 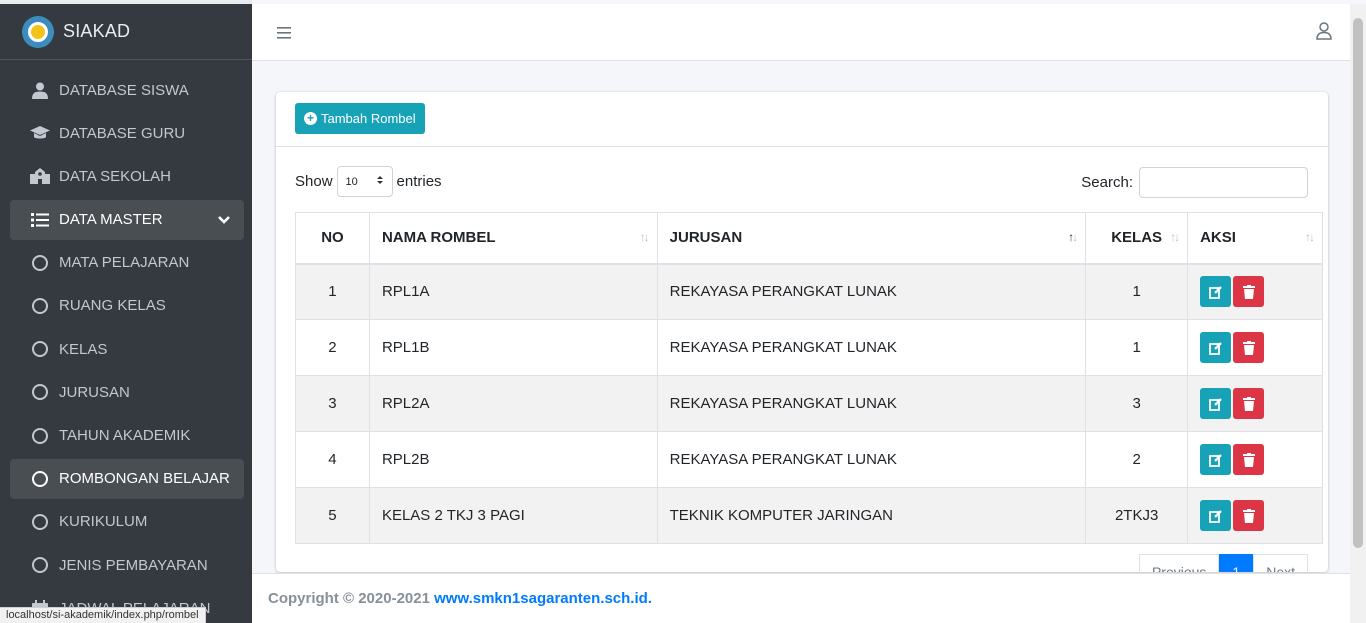 I want to click on sidebar-item-data-master: DATA MASTER, so click(x=127, y=219).